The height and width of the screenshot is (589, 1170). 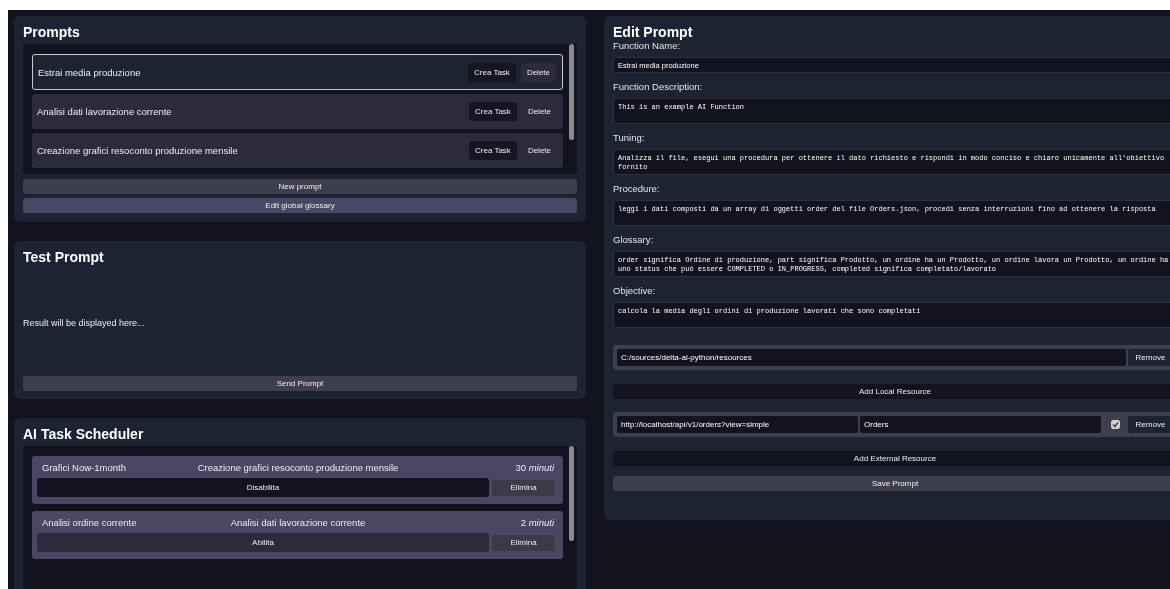 I want to click on field-label: Tuning:, so click(x=629, y=137).